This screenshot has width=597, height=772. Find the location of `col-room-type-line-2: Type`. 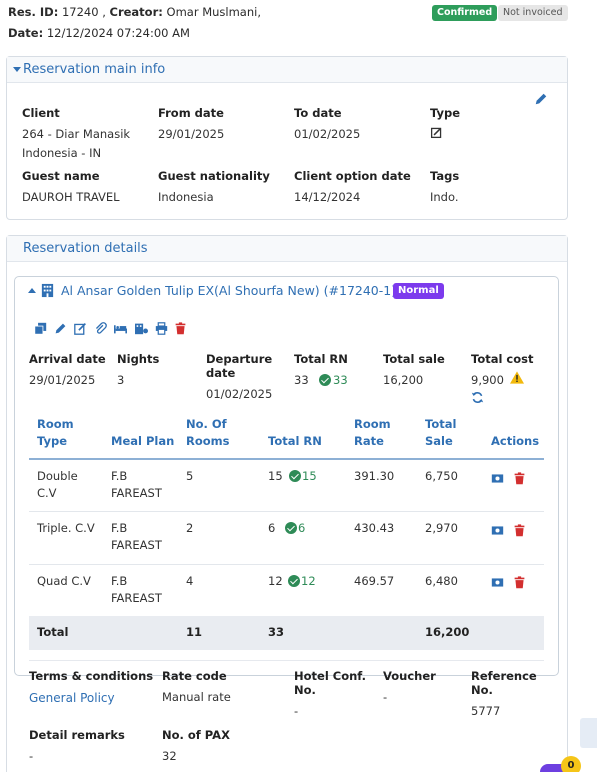

col-room-type-line-2: Type is located at coordinates (52, 441).